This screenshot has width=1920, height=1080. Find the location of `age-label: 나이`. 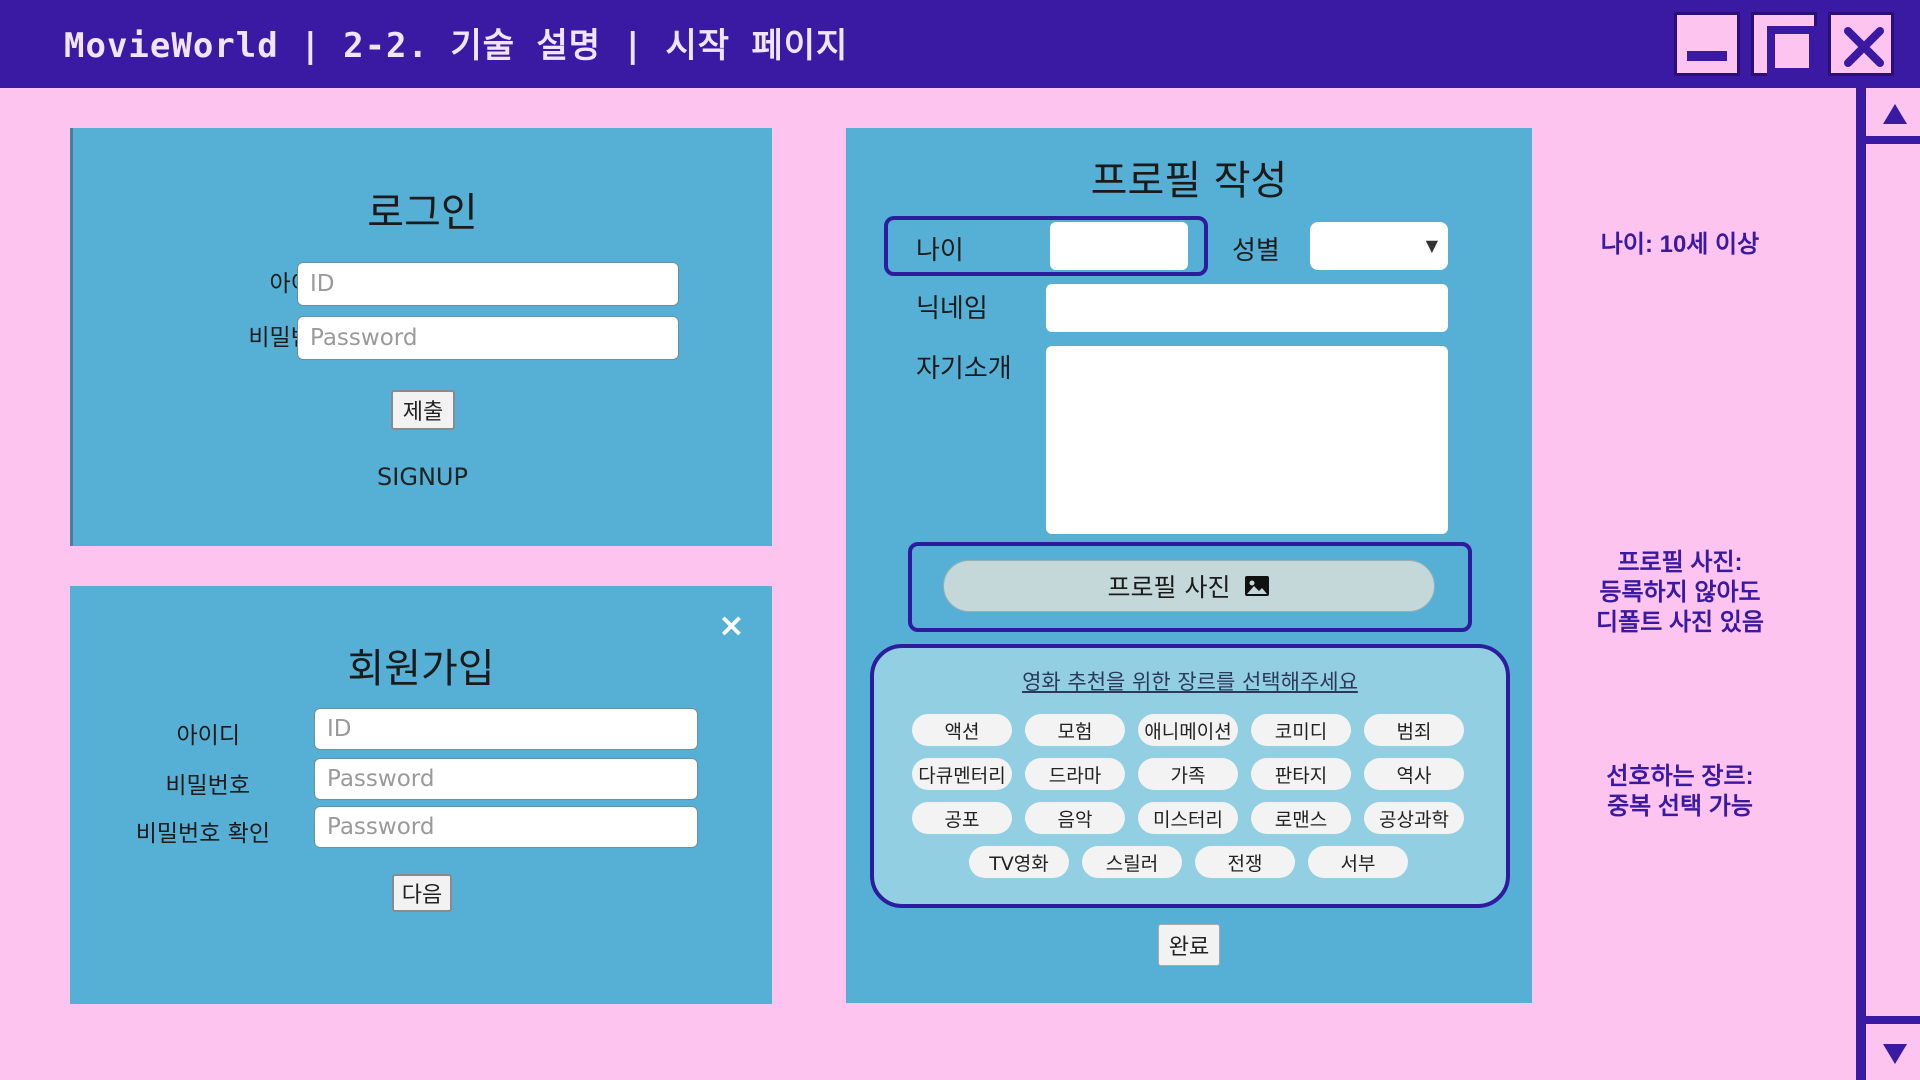

age-label: 나이 is located at coordinates (940, 251).